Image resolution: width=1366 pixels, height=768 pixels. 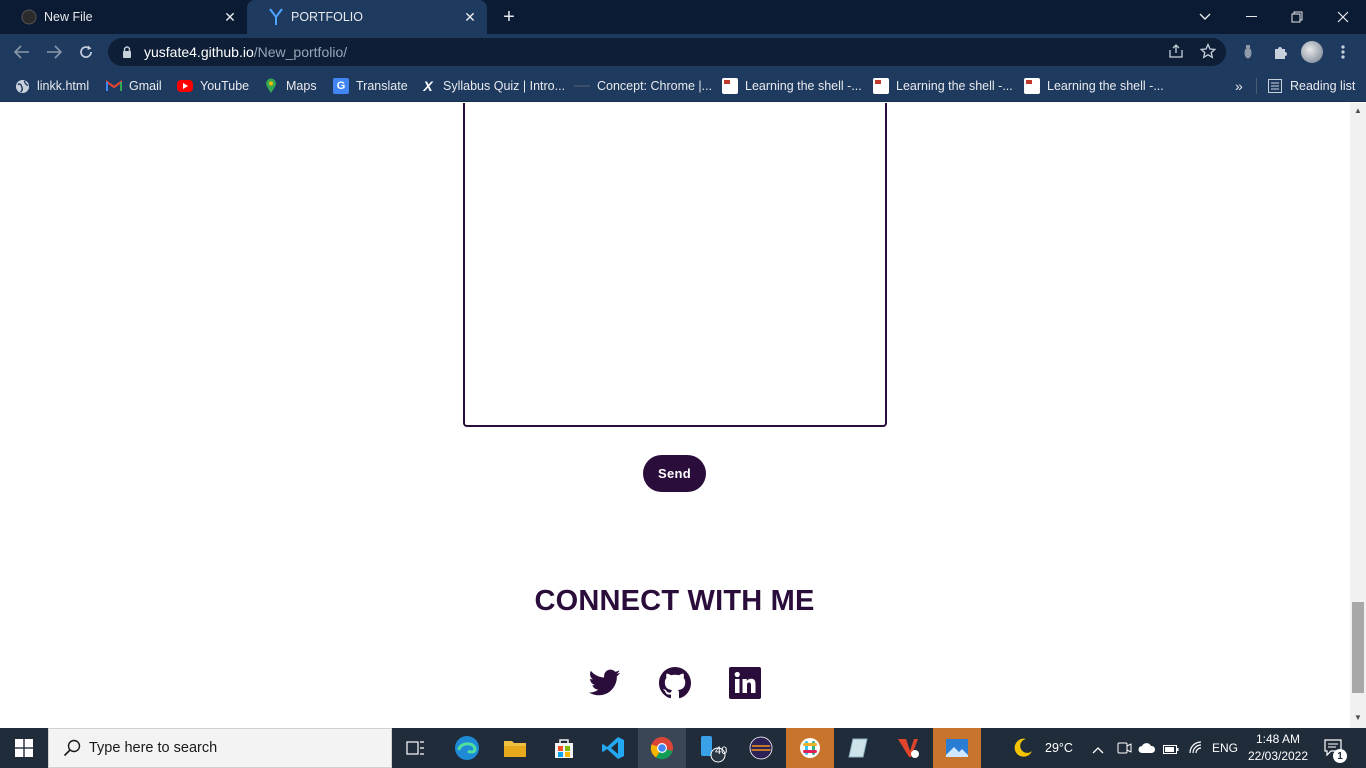 What do you see at coordinates (129, 52) in the screenshot?
I see `lock-icon` at bounding box center [129, 52].